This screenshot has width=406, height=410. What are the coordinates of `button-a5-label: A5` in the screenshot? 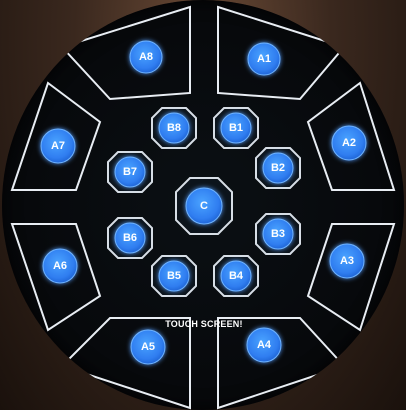 It's located at (148, 347).